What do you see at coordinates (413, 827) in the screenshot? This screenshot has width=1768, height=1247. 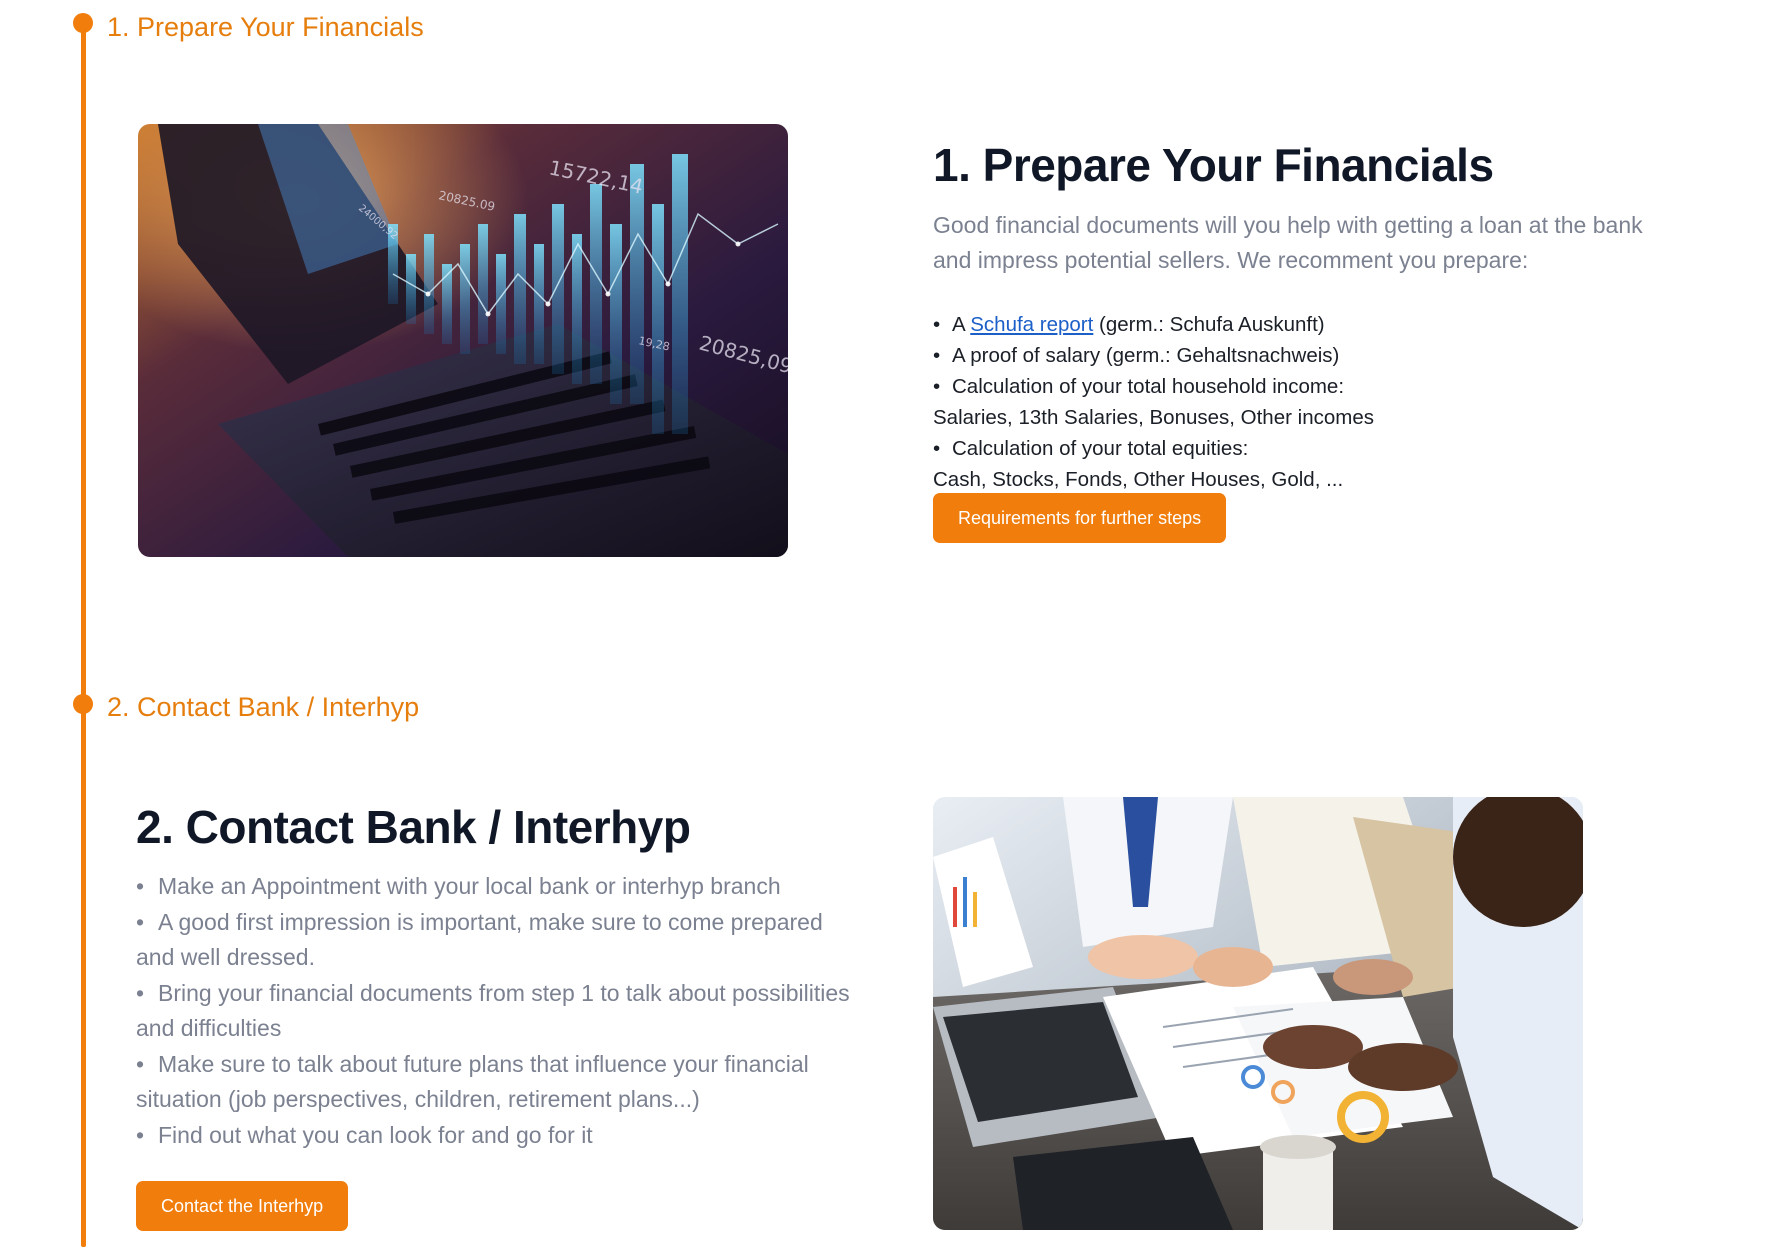 I see `section-2-heading: 2. Contact Bank / Interhyp` at bounding box center [413, 827].